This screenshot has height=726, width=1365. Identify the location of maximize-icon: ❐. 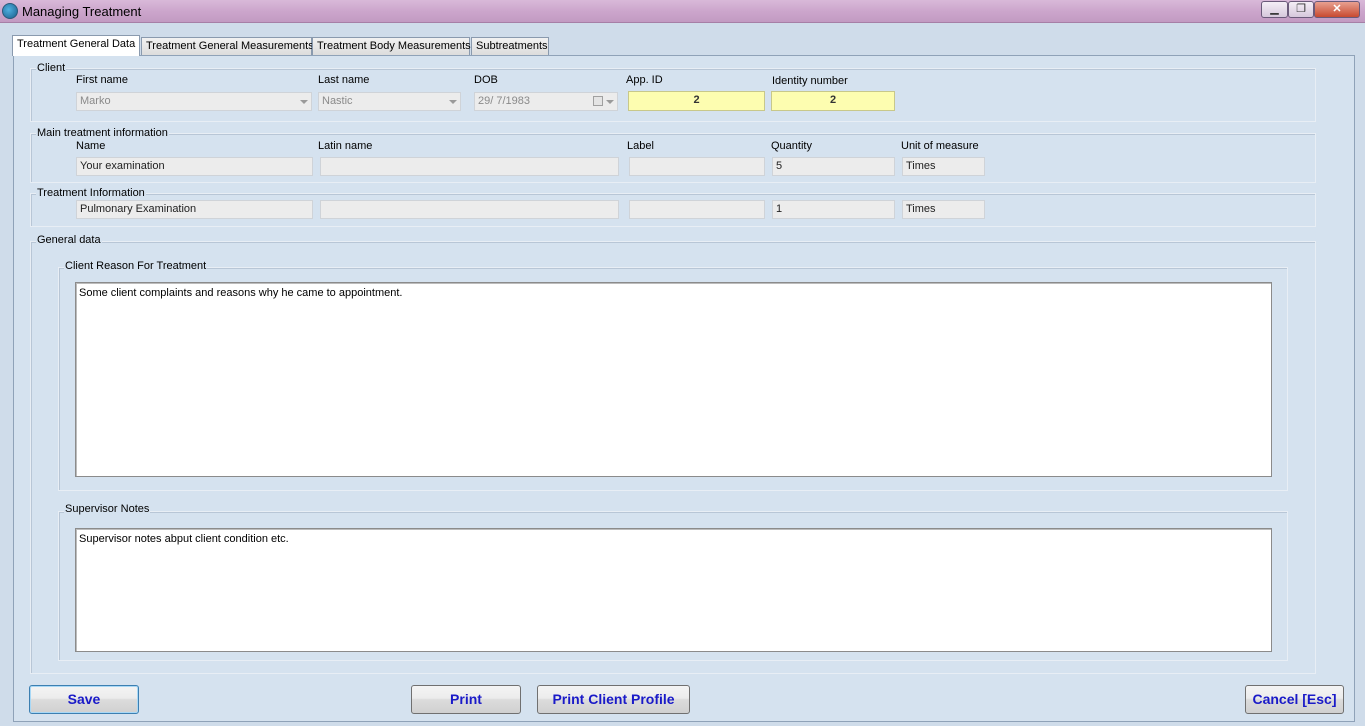
(1301, 9).